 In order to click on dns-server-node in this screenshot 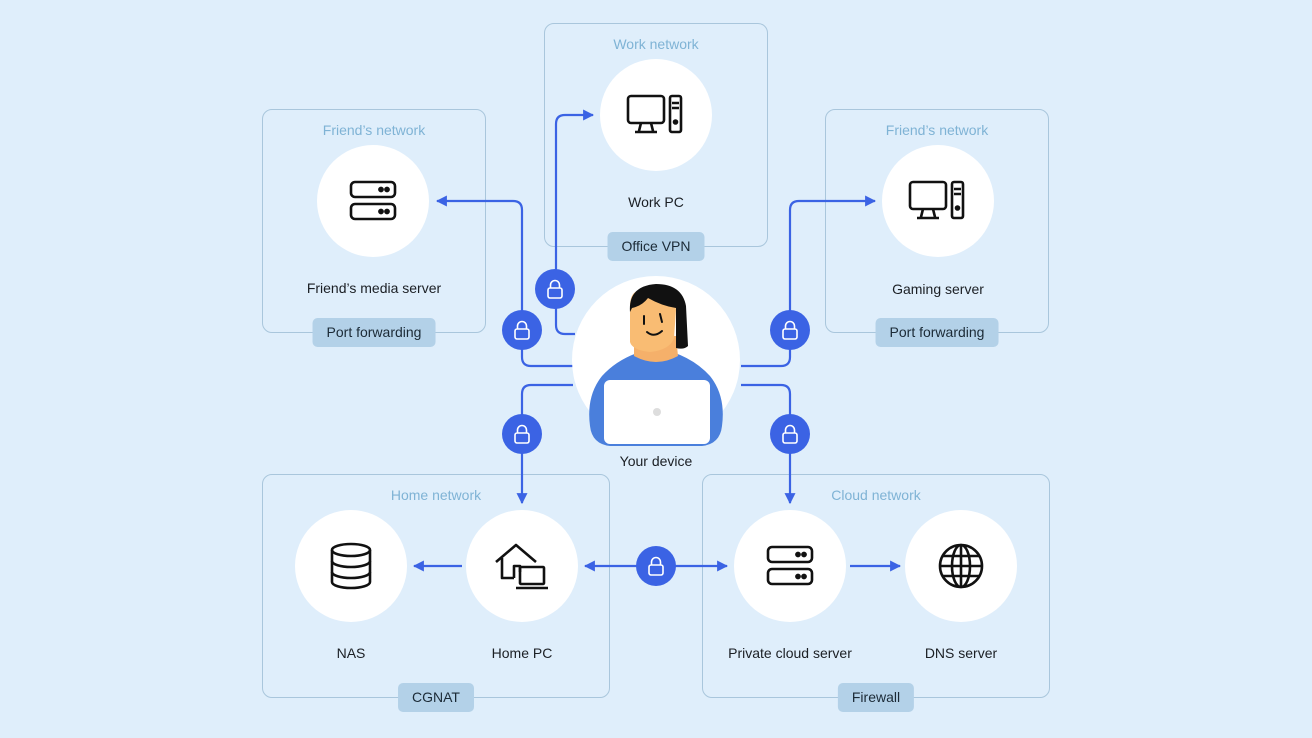, I will do `click(961, 566)`.